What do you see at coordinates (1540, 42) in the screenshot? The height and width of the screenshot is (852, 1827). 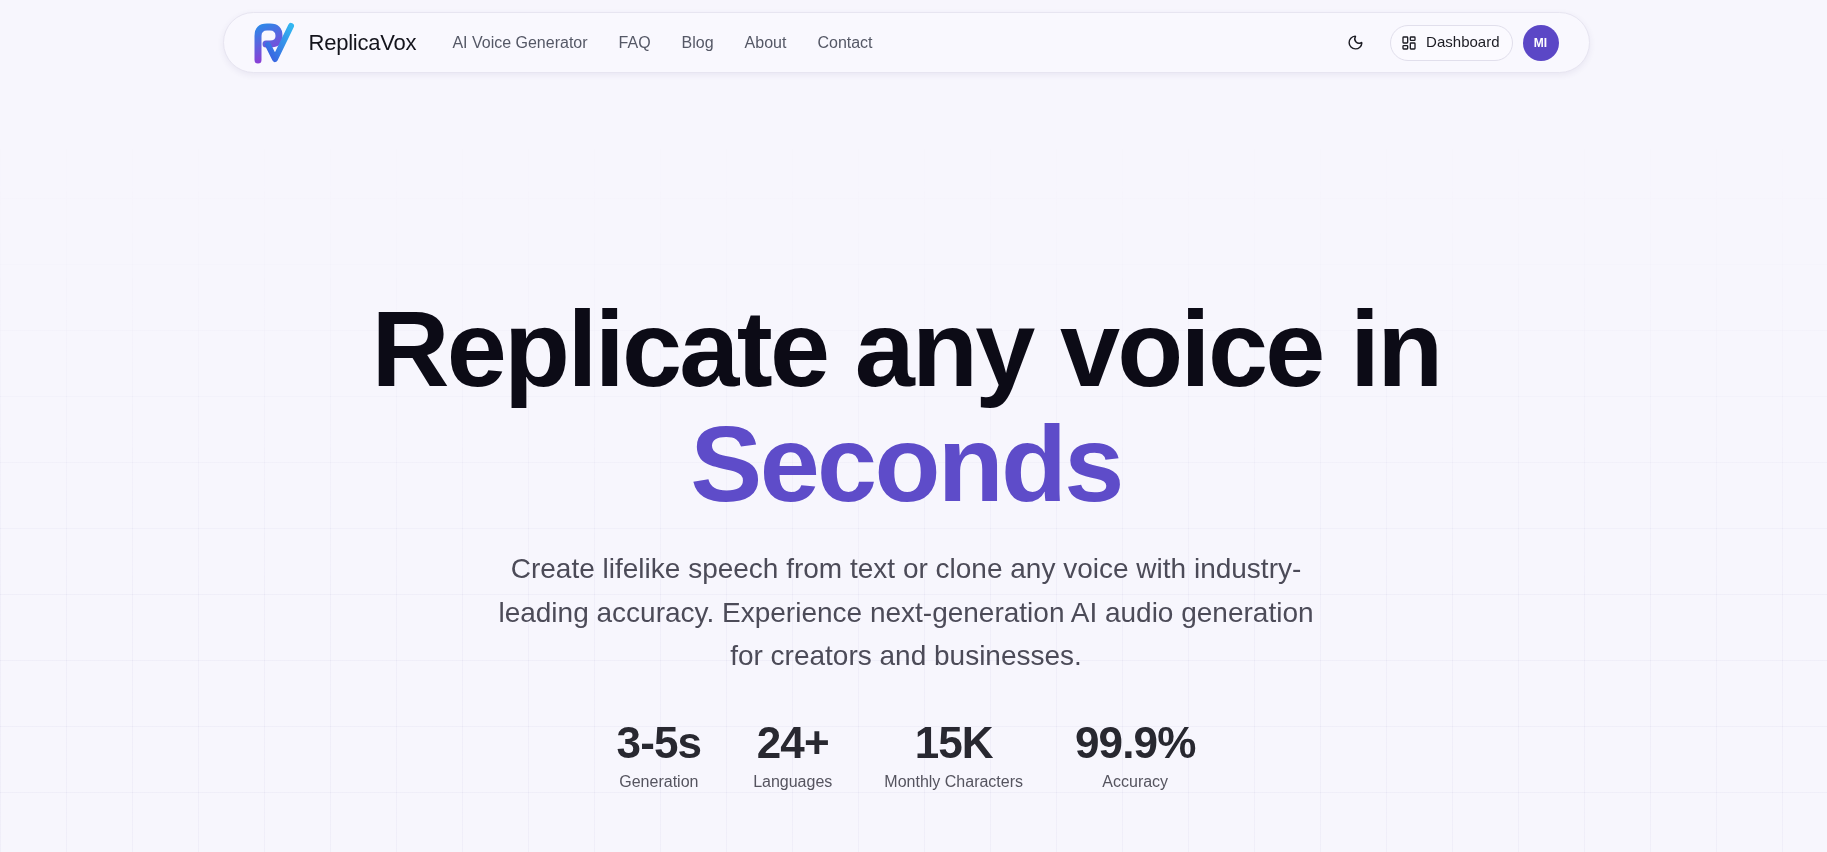 I see `user-avatar: MI` at bounding box center [1540, 42].